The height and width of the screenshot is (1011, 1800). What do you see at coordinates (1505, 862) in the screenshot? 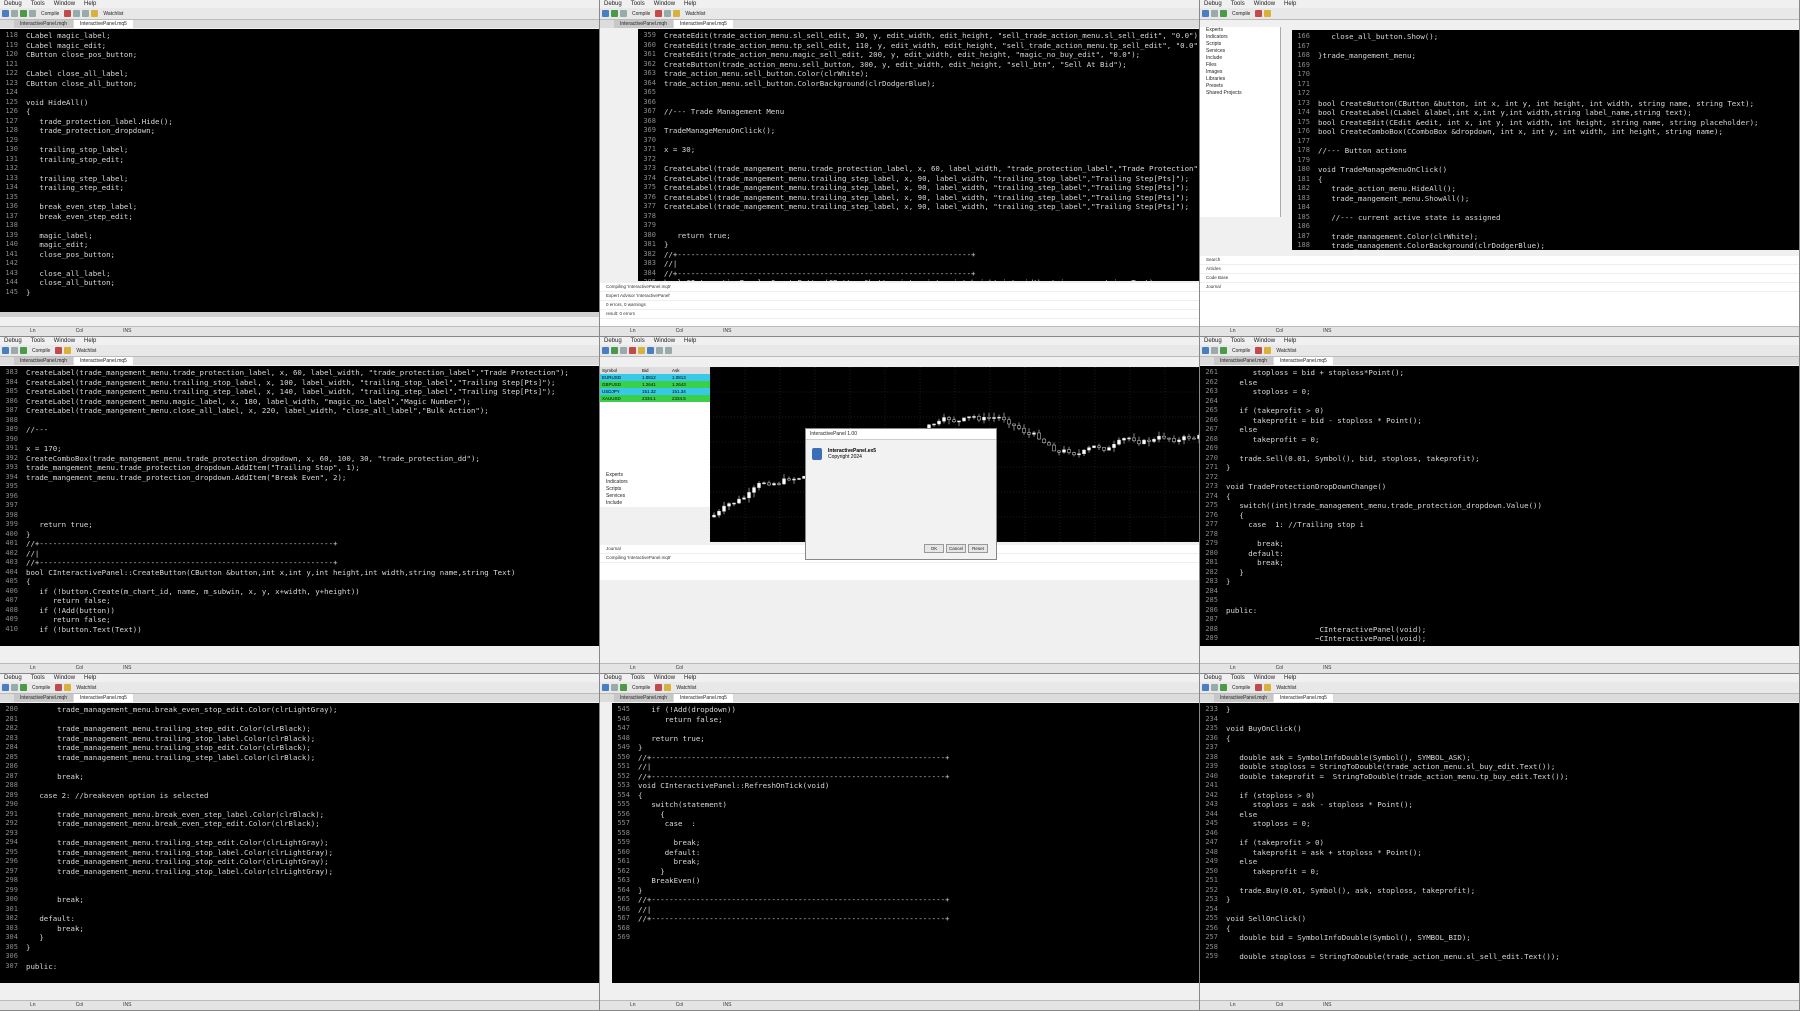
I see `code-line: else` at bounding box center [1505, 862].